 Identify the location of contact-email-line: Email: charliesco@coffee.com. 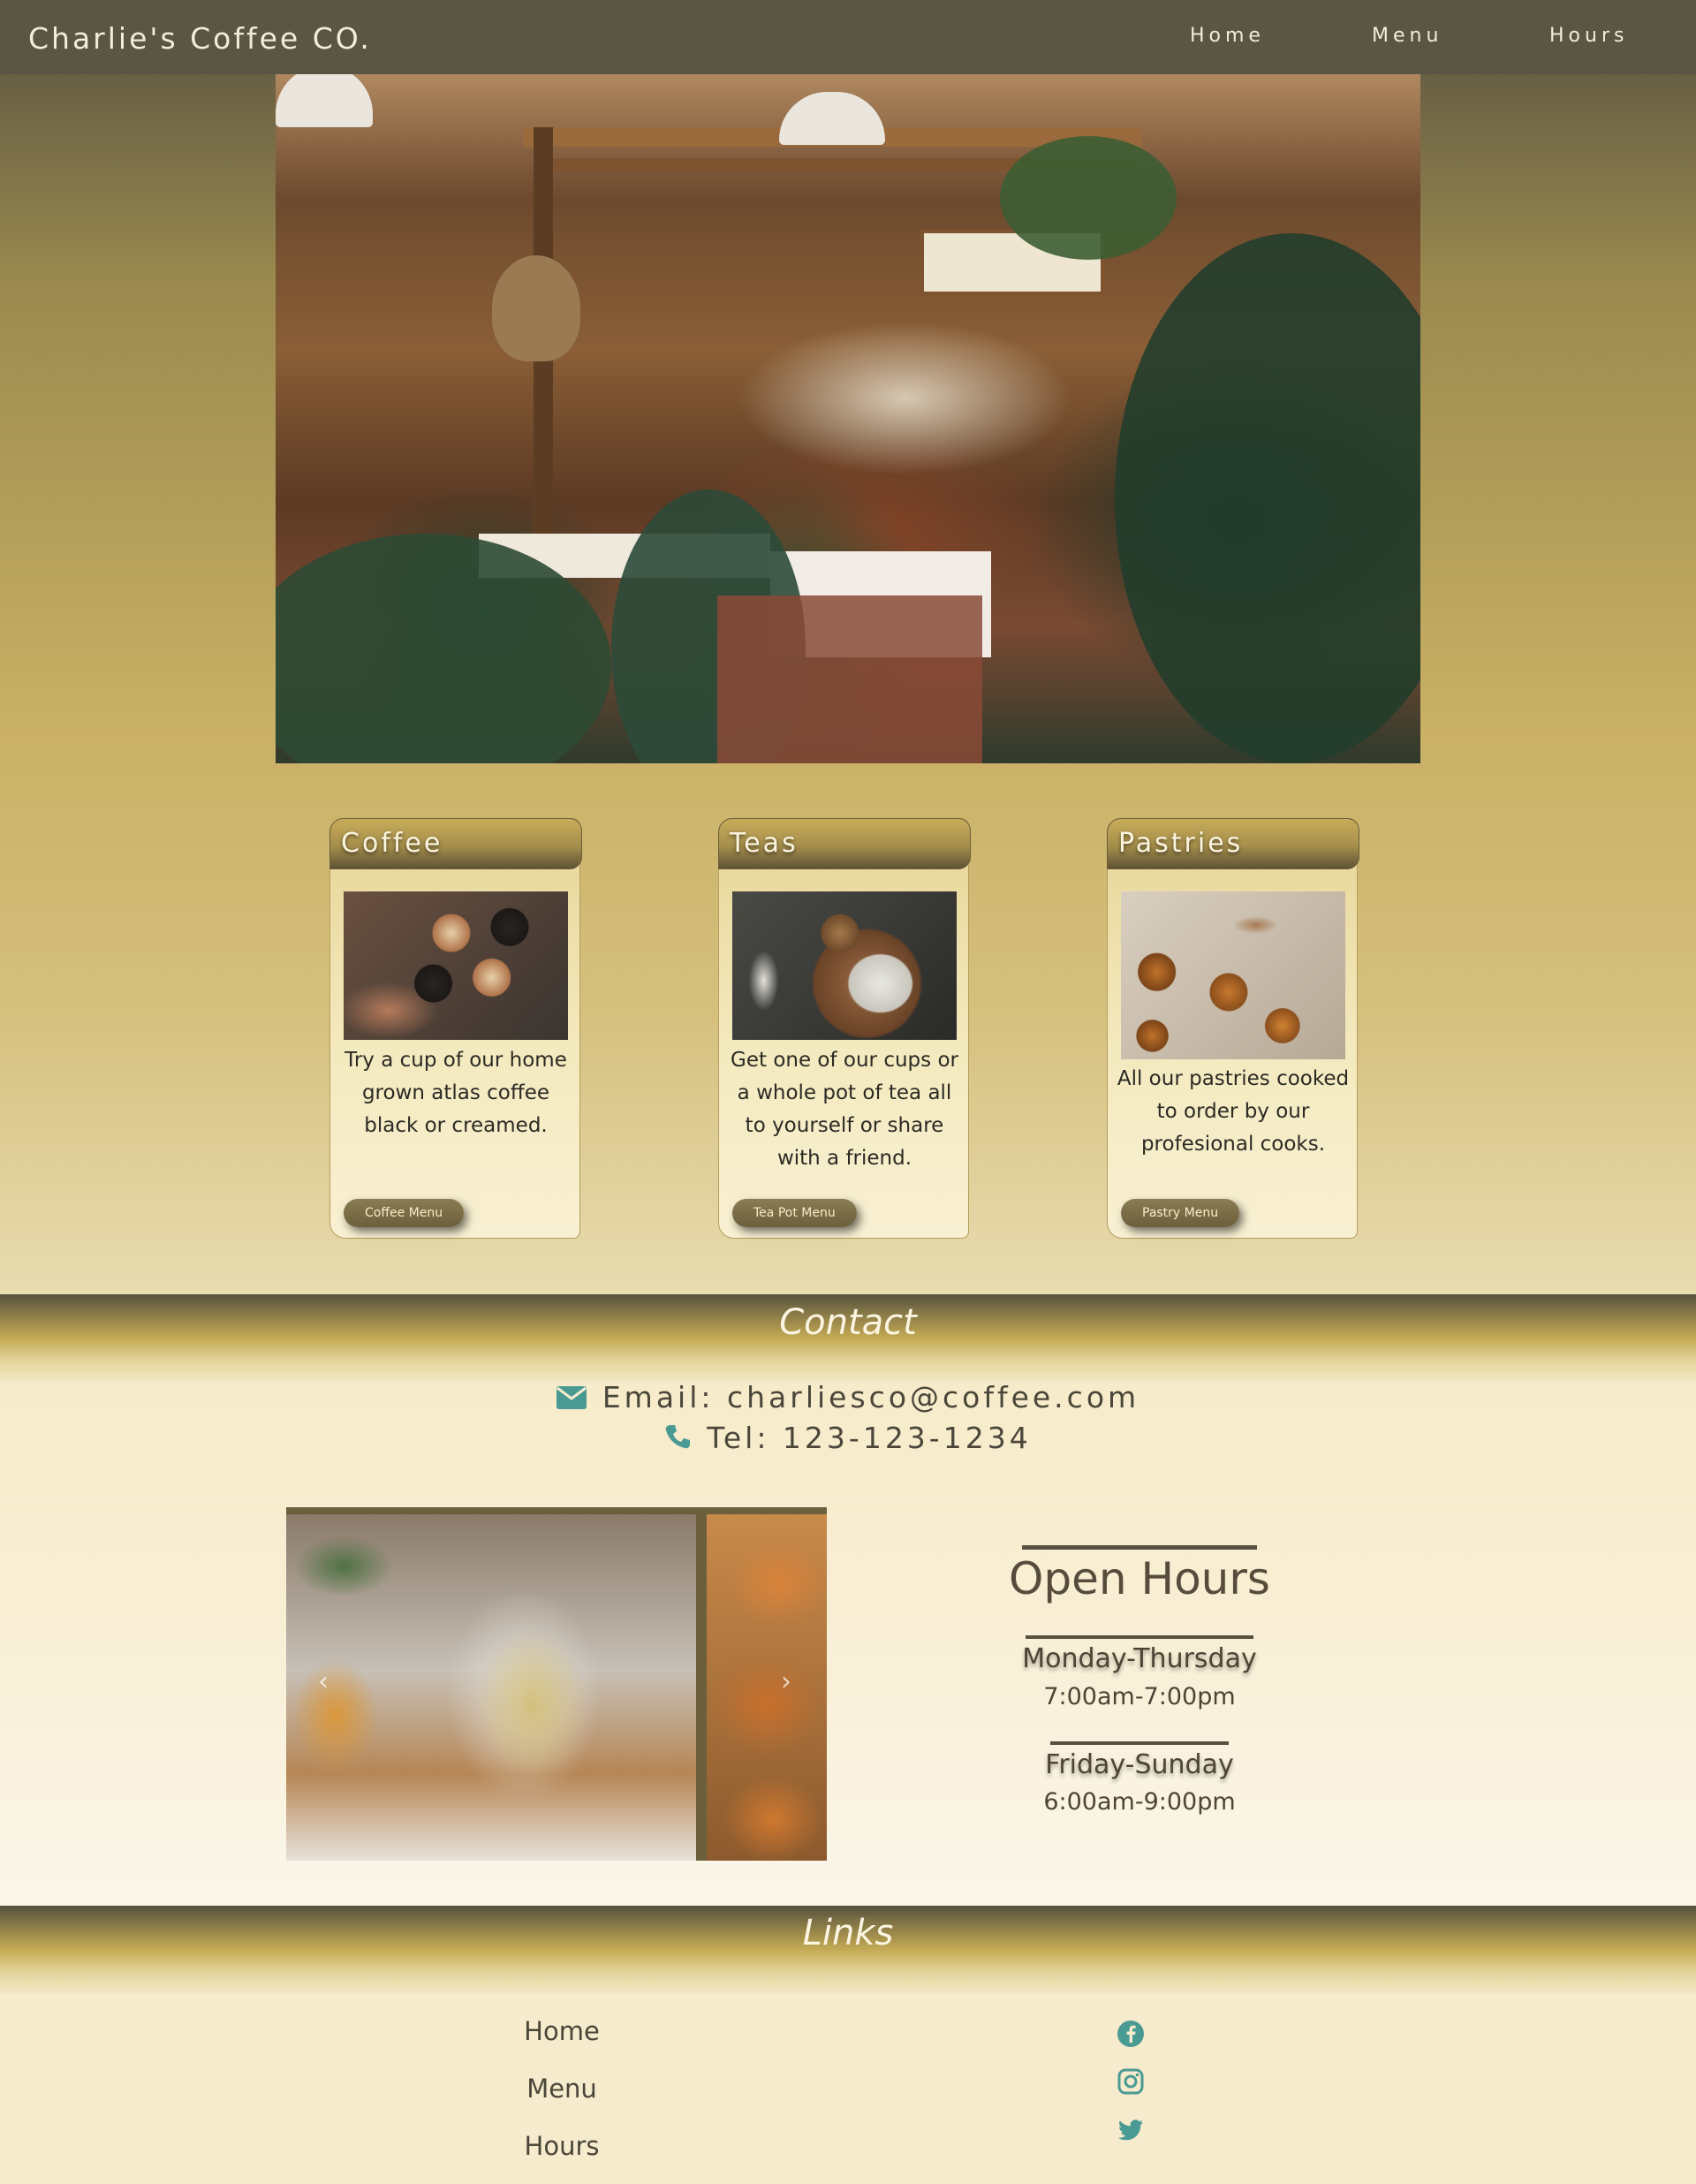
(848, 1398).